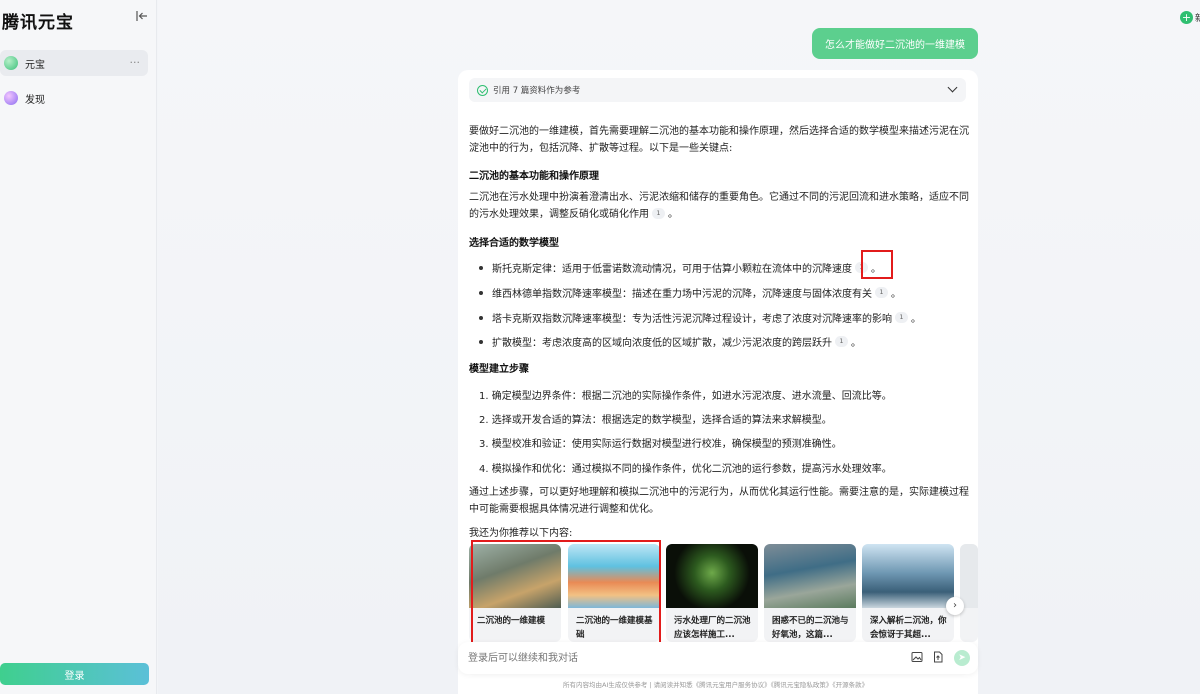  Describe the element at coordinates (74, 98) in the screenshot. I see `sidebar-item-discover: 发现` at that location.